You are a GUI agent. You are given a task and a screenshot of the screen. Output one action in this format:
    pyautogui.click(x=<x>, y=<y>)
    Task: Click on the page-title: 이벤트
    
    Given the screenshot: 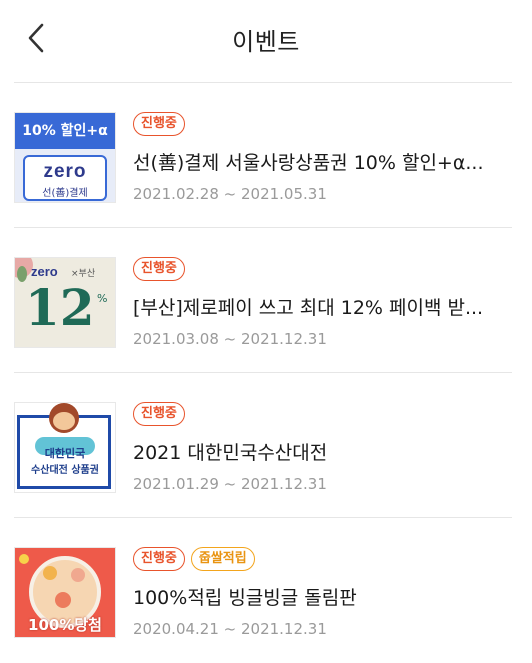 What is the action you would take?
    pyautogui.click(x=266, y=42)
    